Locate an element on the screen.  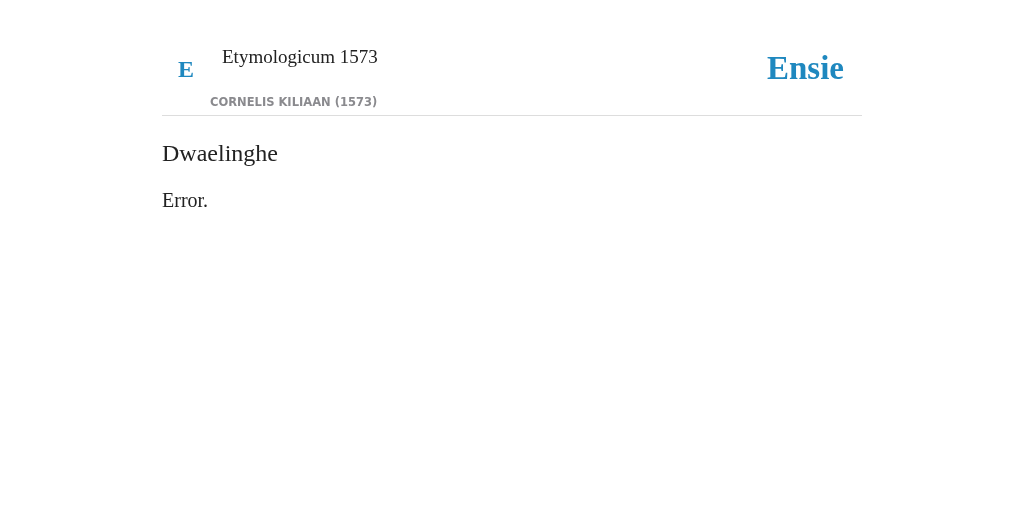
dictionary-title: Etymologicum 1573 is located at coordinates (299, 57).